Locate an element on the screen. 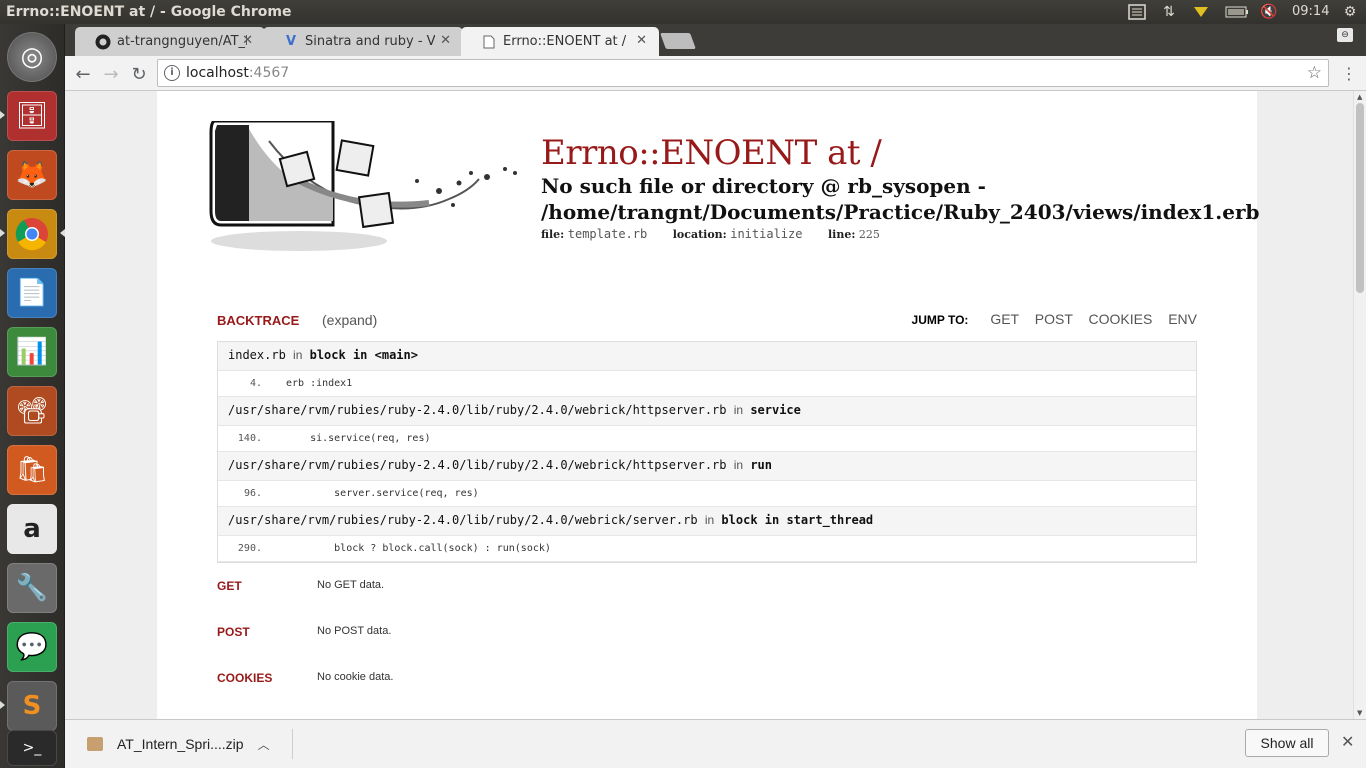  frame-line-number: 4. is located at coordinates (255, 383).